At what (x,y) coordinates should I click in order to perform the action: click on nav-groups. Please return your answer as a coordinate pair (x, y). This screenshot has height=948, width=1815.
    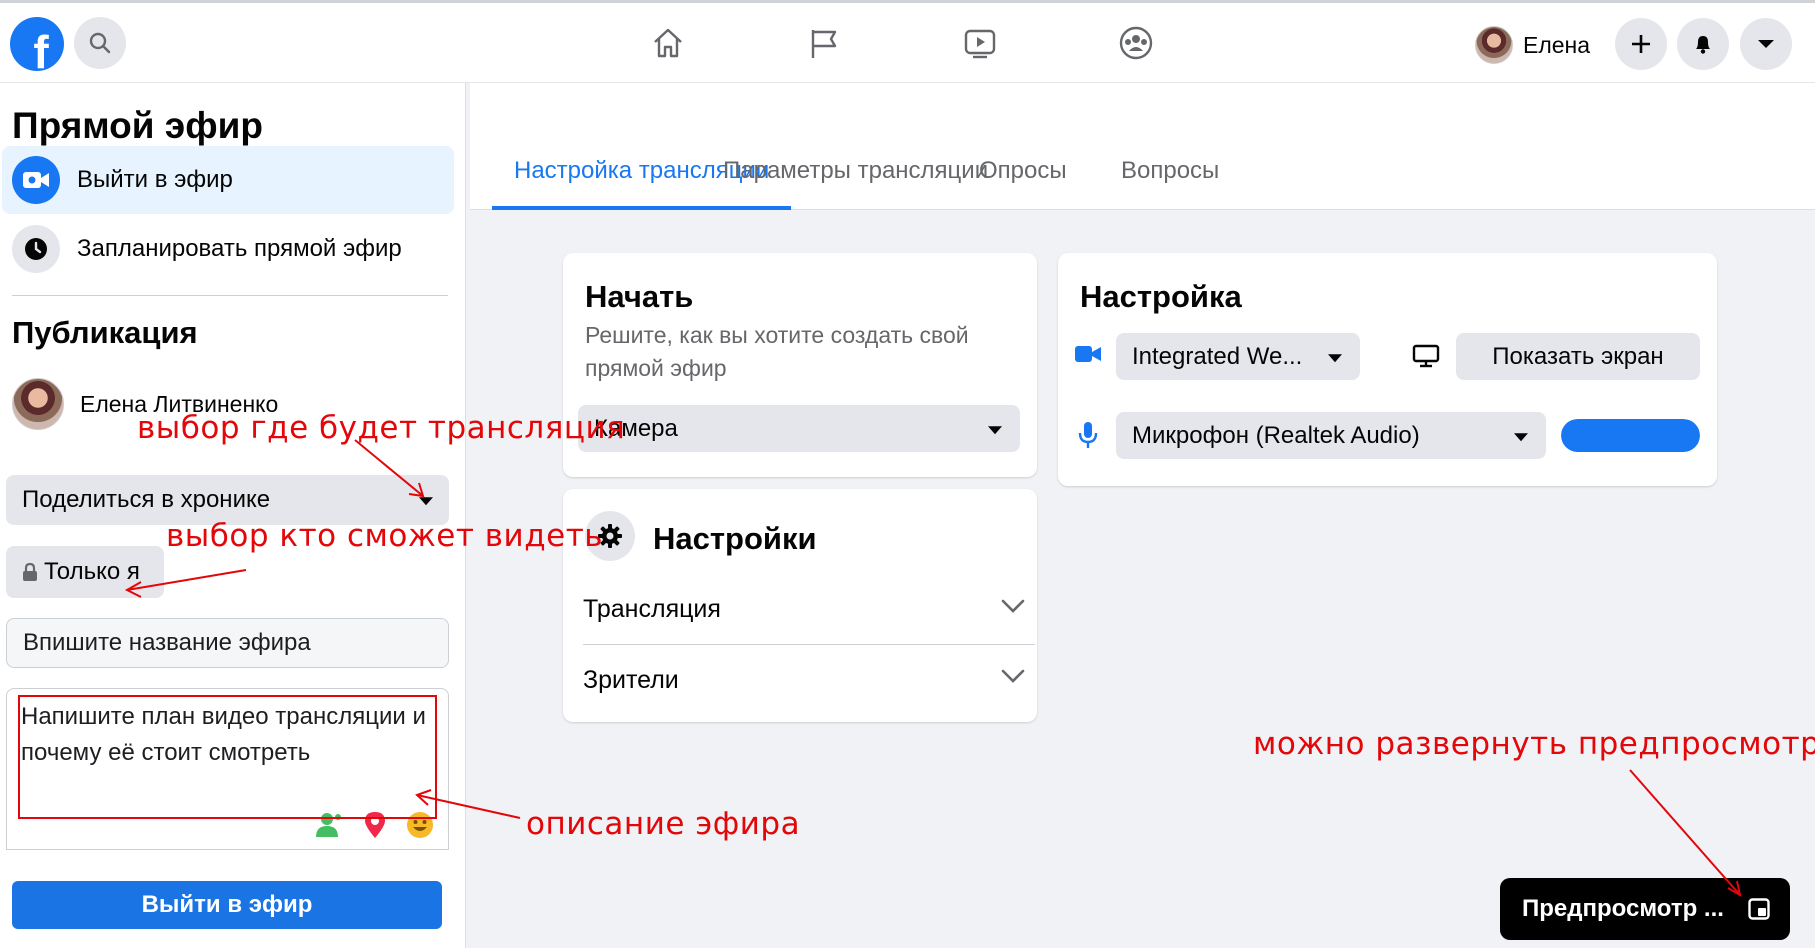
    Looking at the image, I should click on (1136, 43).